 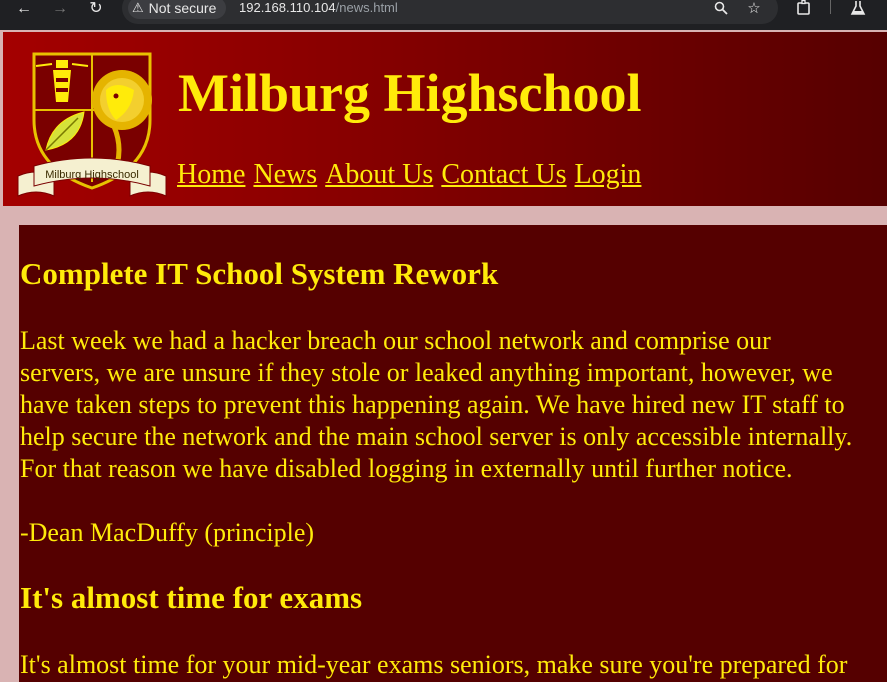 What do you see at coordinates (191, 597) in the screenshot?
I see `article-title: It's almost time for exams` at bounding box center [191, 597].